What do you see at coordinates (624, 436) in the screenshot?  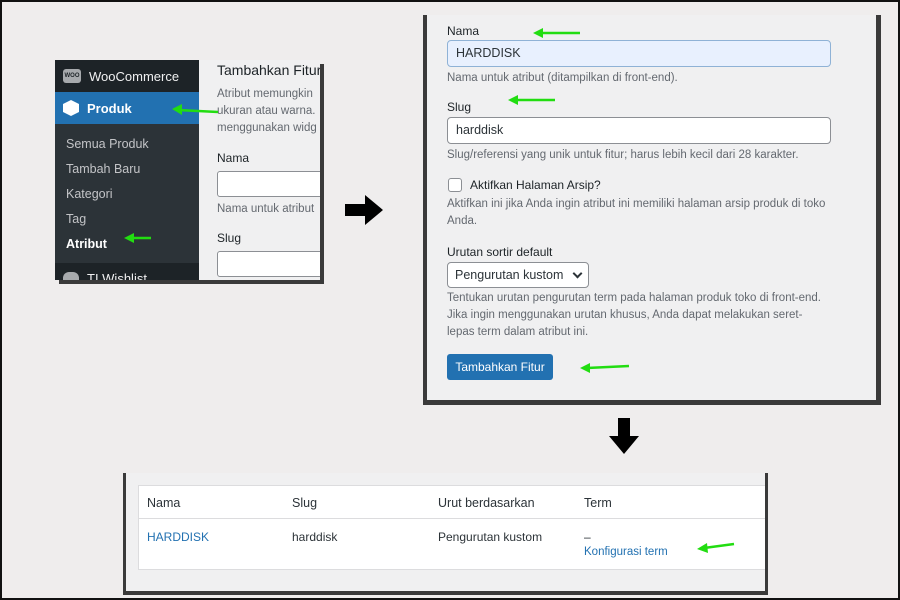 I see `arrow-down-icon` at bounding box center [624, 436].